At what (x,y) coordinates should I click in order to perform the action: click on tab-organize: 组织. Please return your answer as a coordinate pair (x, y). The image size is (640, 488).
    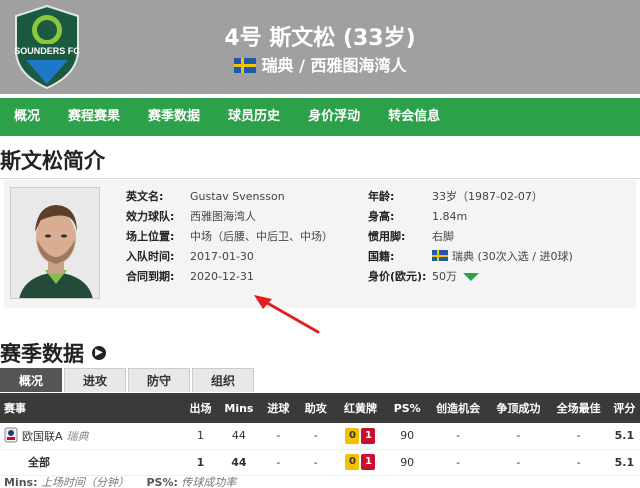
    Looking at the image, I should click on (223, 380).